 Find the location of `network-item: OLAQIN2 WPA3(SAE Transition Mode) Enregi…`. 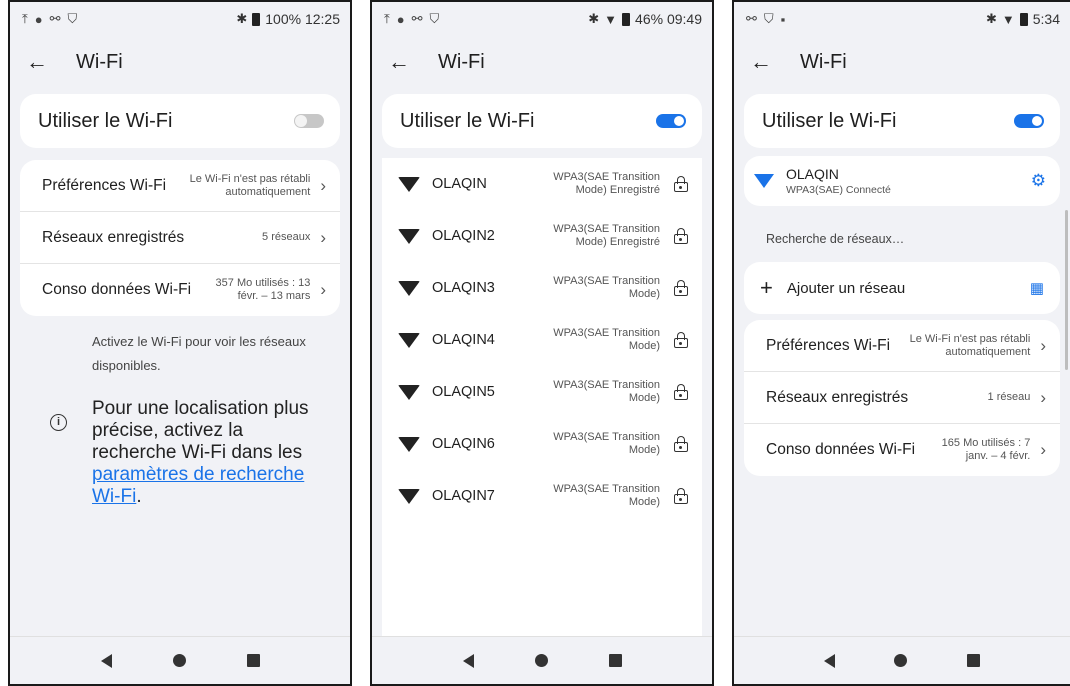

network-item: OLAQIN2 WPA3(SAE Transition Mode) Enregi… is located at coordinates (542, 236).